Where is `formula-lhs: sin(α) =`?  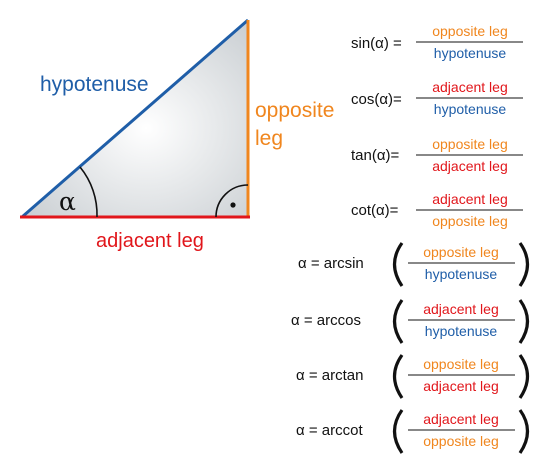
formula-lhs: sin(α) = is located at coordinates (376, 43).